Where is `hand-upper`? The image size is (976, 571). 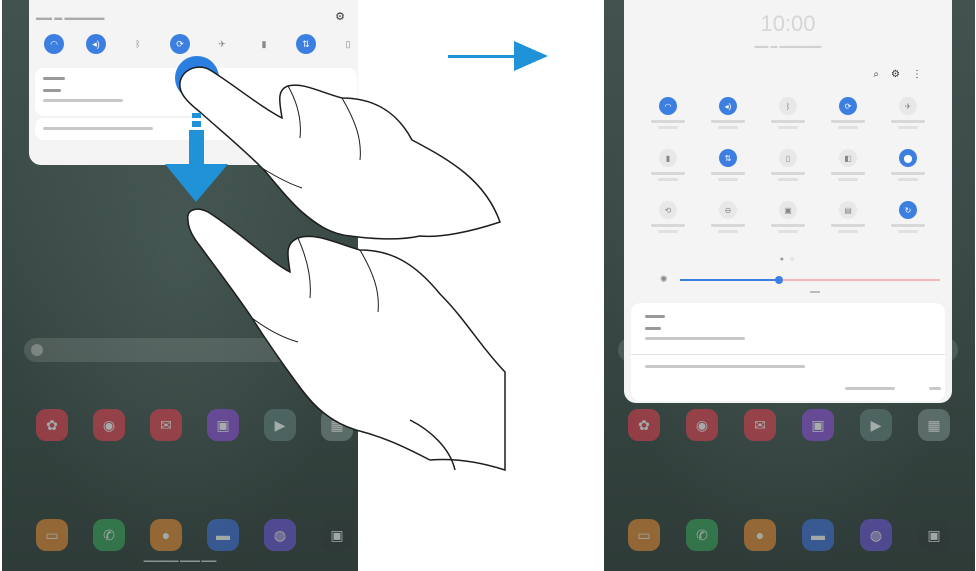 hand-upper is located at coordinates (340, 153).